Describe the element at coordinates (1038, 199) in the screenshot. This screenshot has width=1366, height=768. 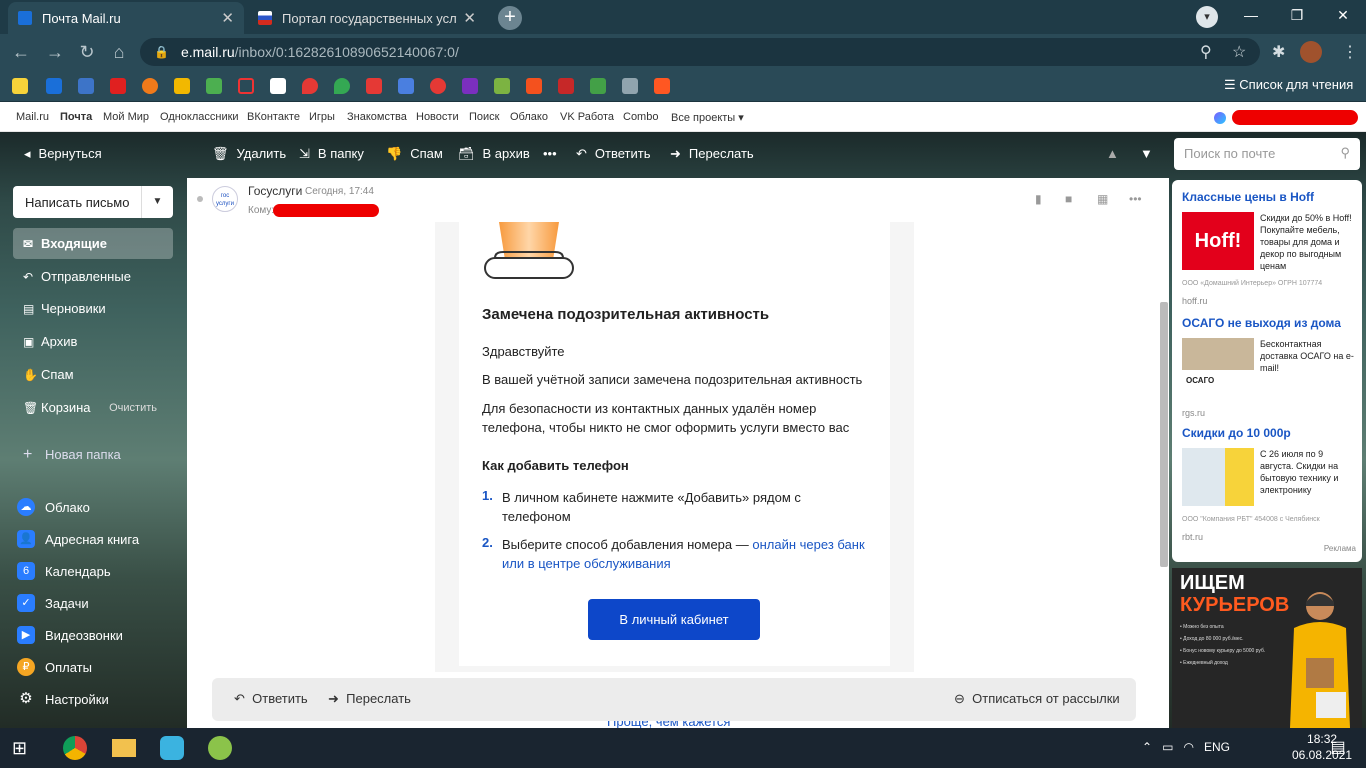
I see `bookmark-icon: ▮` at that location.